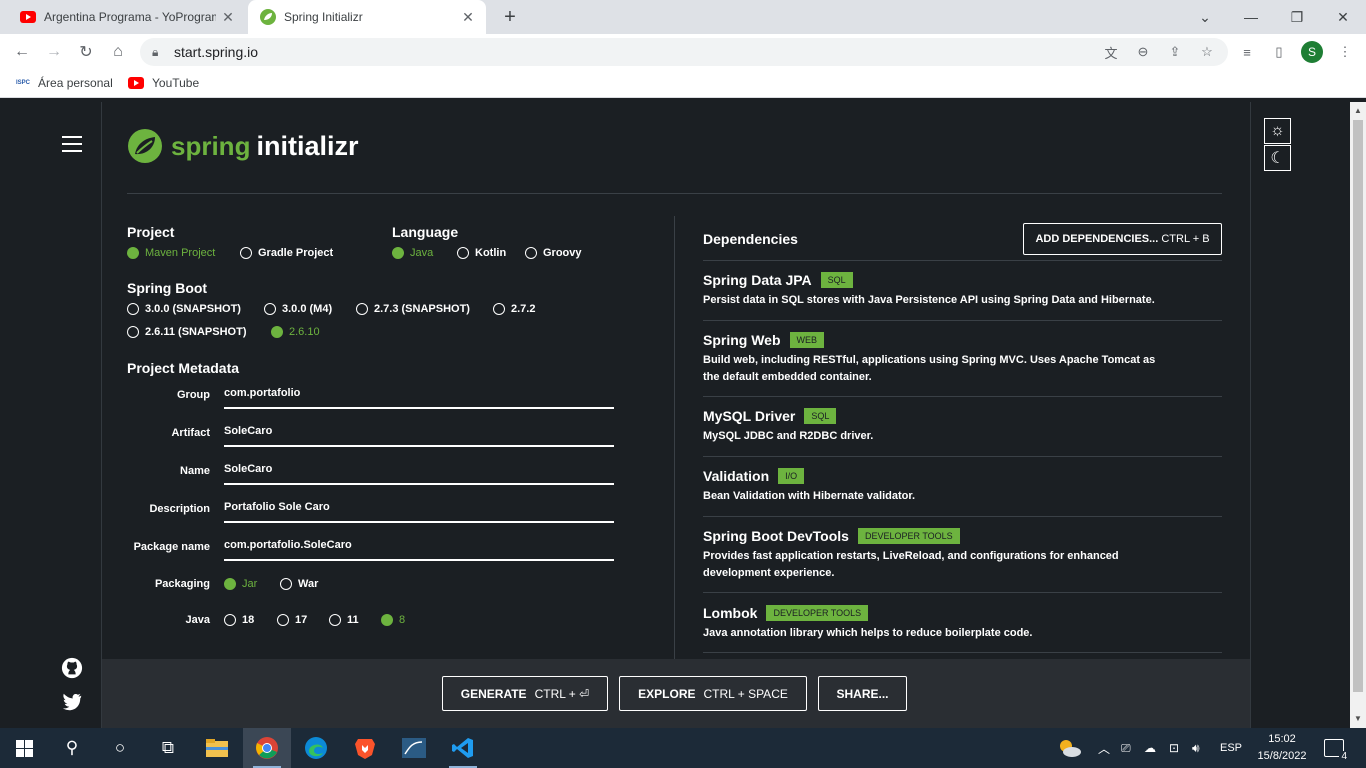 The image size is (1366, 768). I want to click on artifact-input: SoleCaro, so click(419, 435).